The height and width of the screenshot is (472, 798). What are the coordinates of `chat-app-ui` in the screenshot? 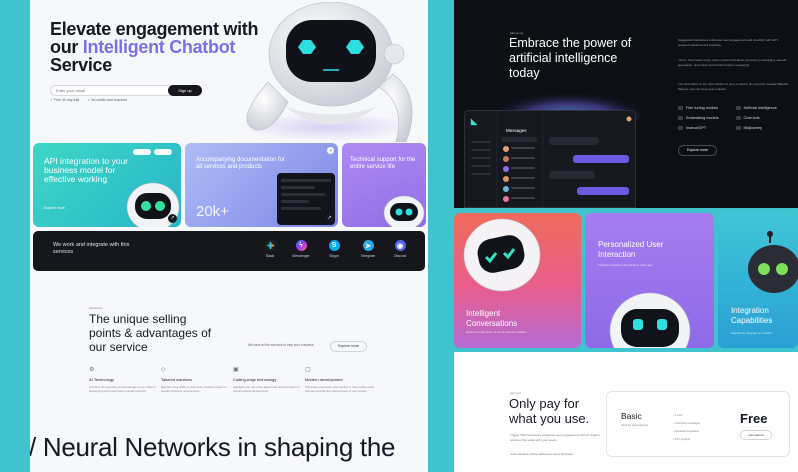 It's located at (551, 159).